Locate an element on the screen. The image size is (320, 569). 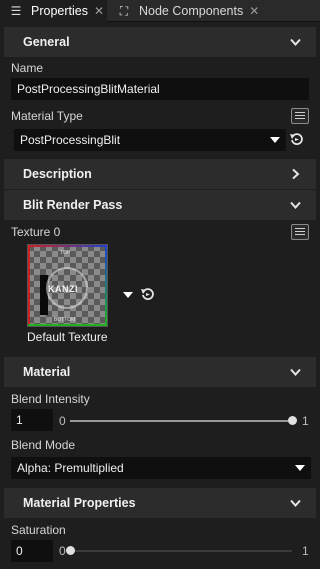
section-material-title: Material is located at coordinates (47, 372).